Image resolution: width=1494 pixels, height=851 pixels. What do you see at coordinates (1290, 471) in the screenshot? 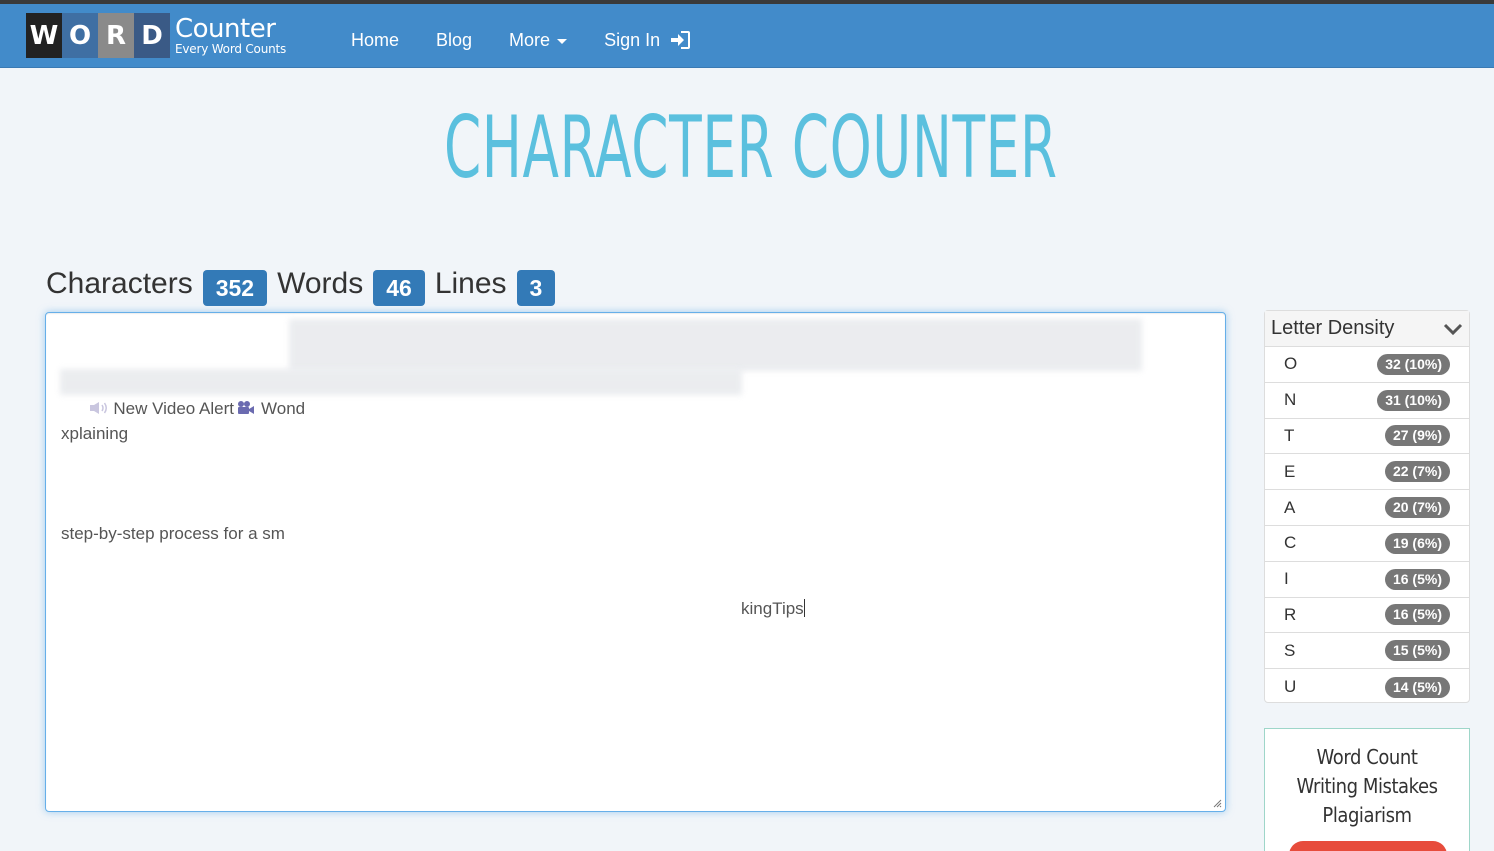
I see `density-letter: E` at bounding box center [1290, 471].